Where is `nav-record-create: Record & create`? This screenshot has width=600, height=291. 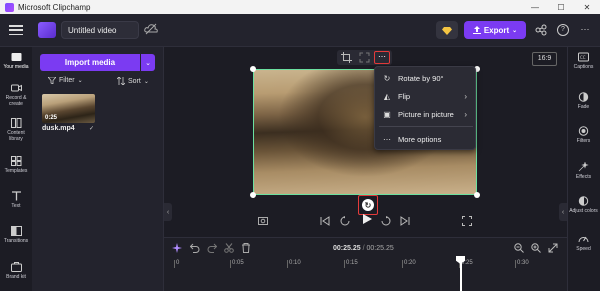 nav-record-create: Record & create is located at coordinates (16, 95).